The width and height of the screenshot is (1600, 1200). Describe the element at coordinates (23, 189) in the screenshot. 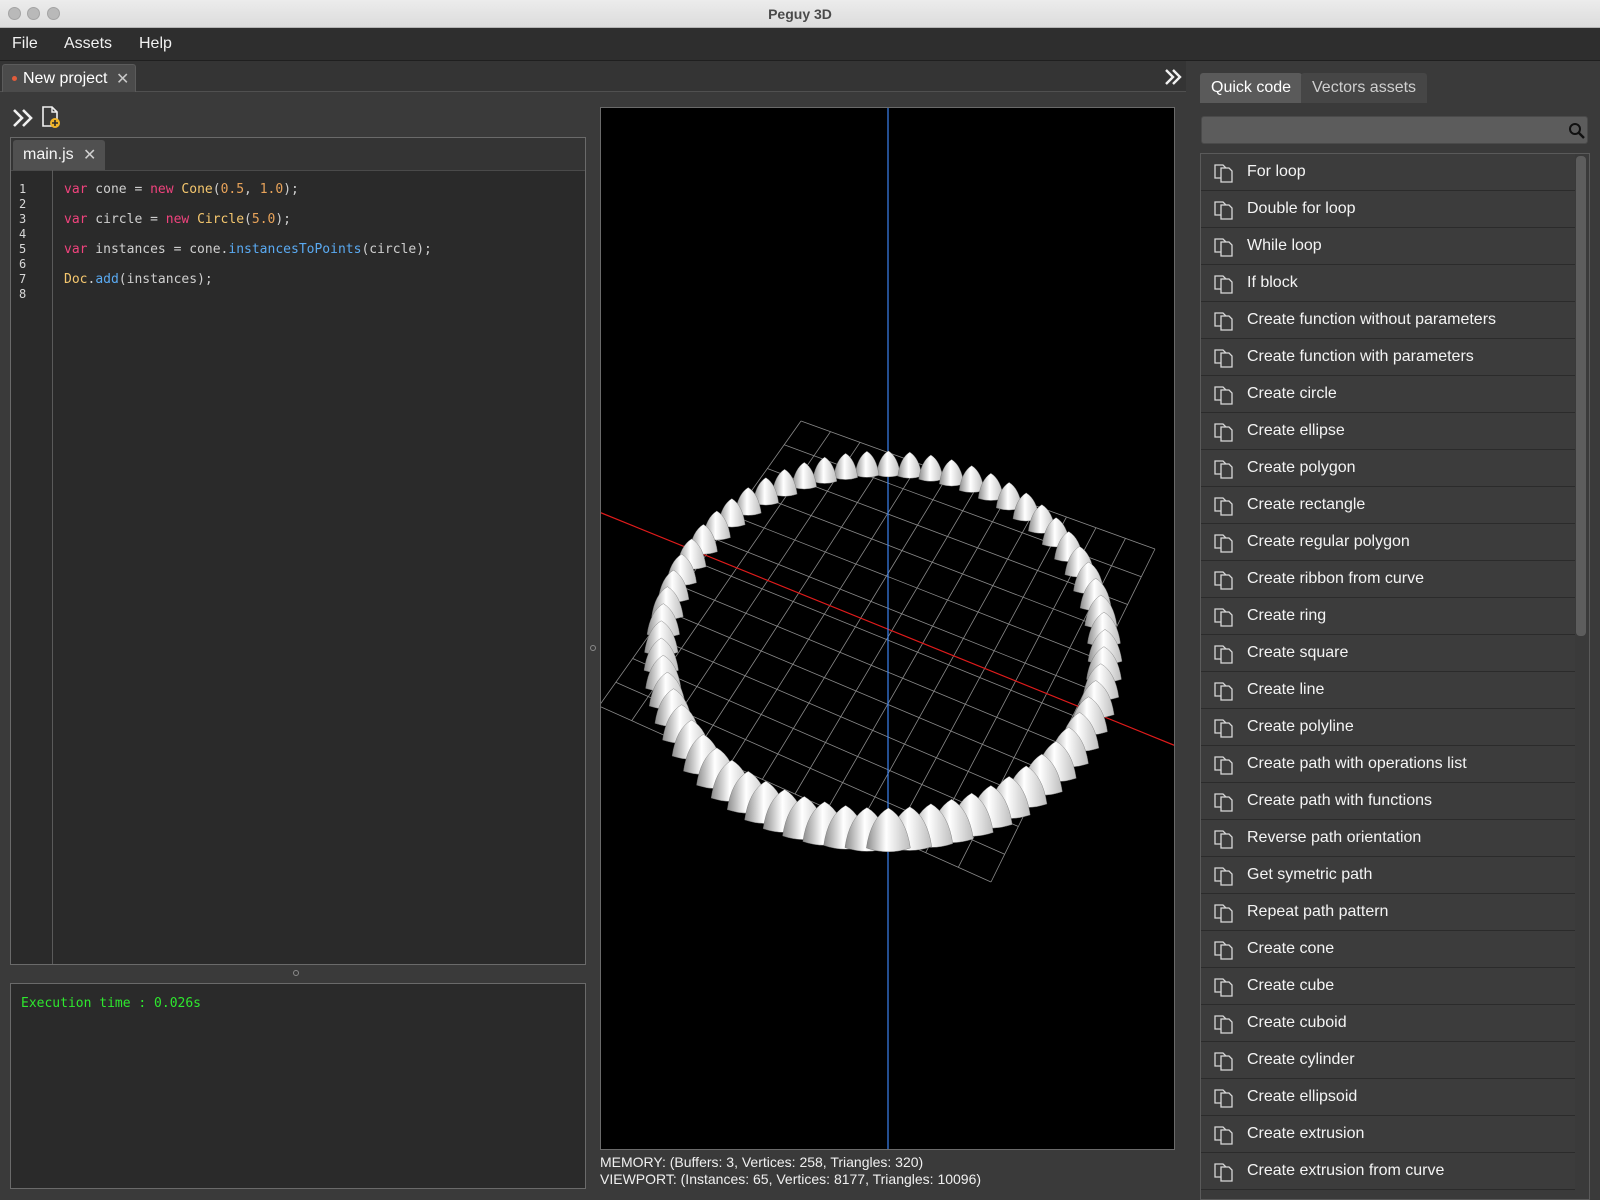

I see `line-number: 1` at that location.